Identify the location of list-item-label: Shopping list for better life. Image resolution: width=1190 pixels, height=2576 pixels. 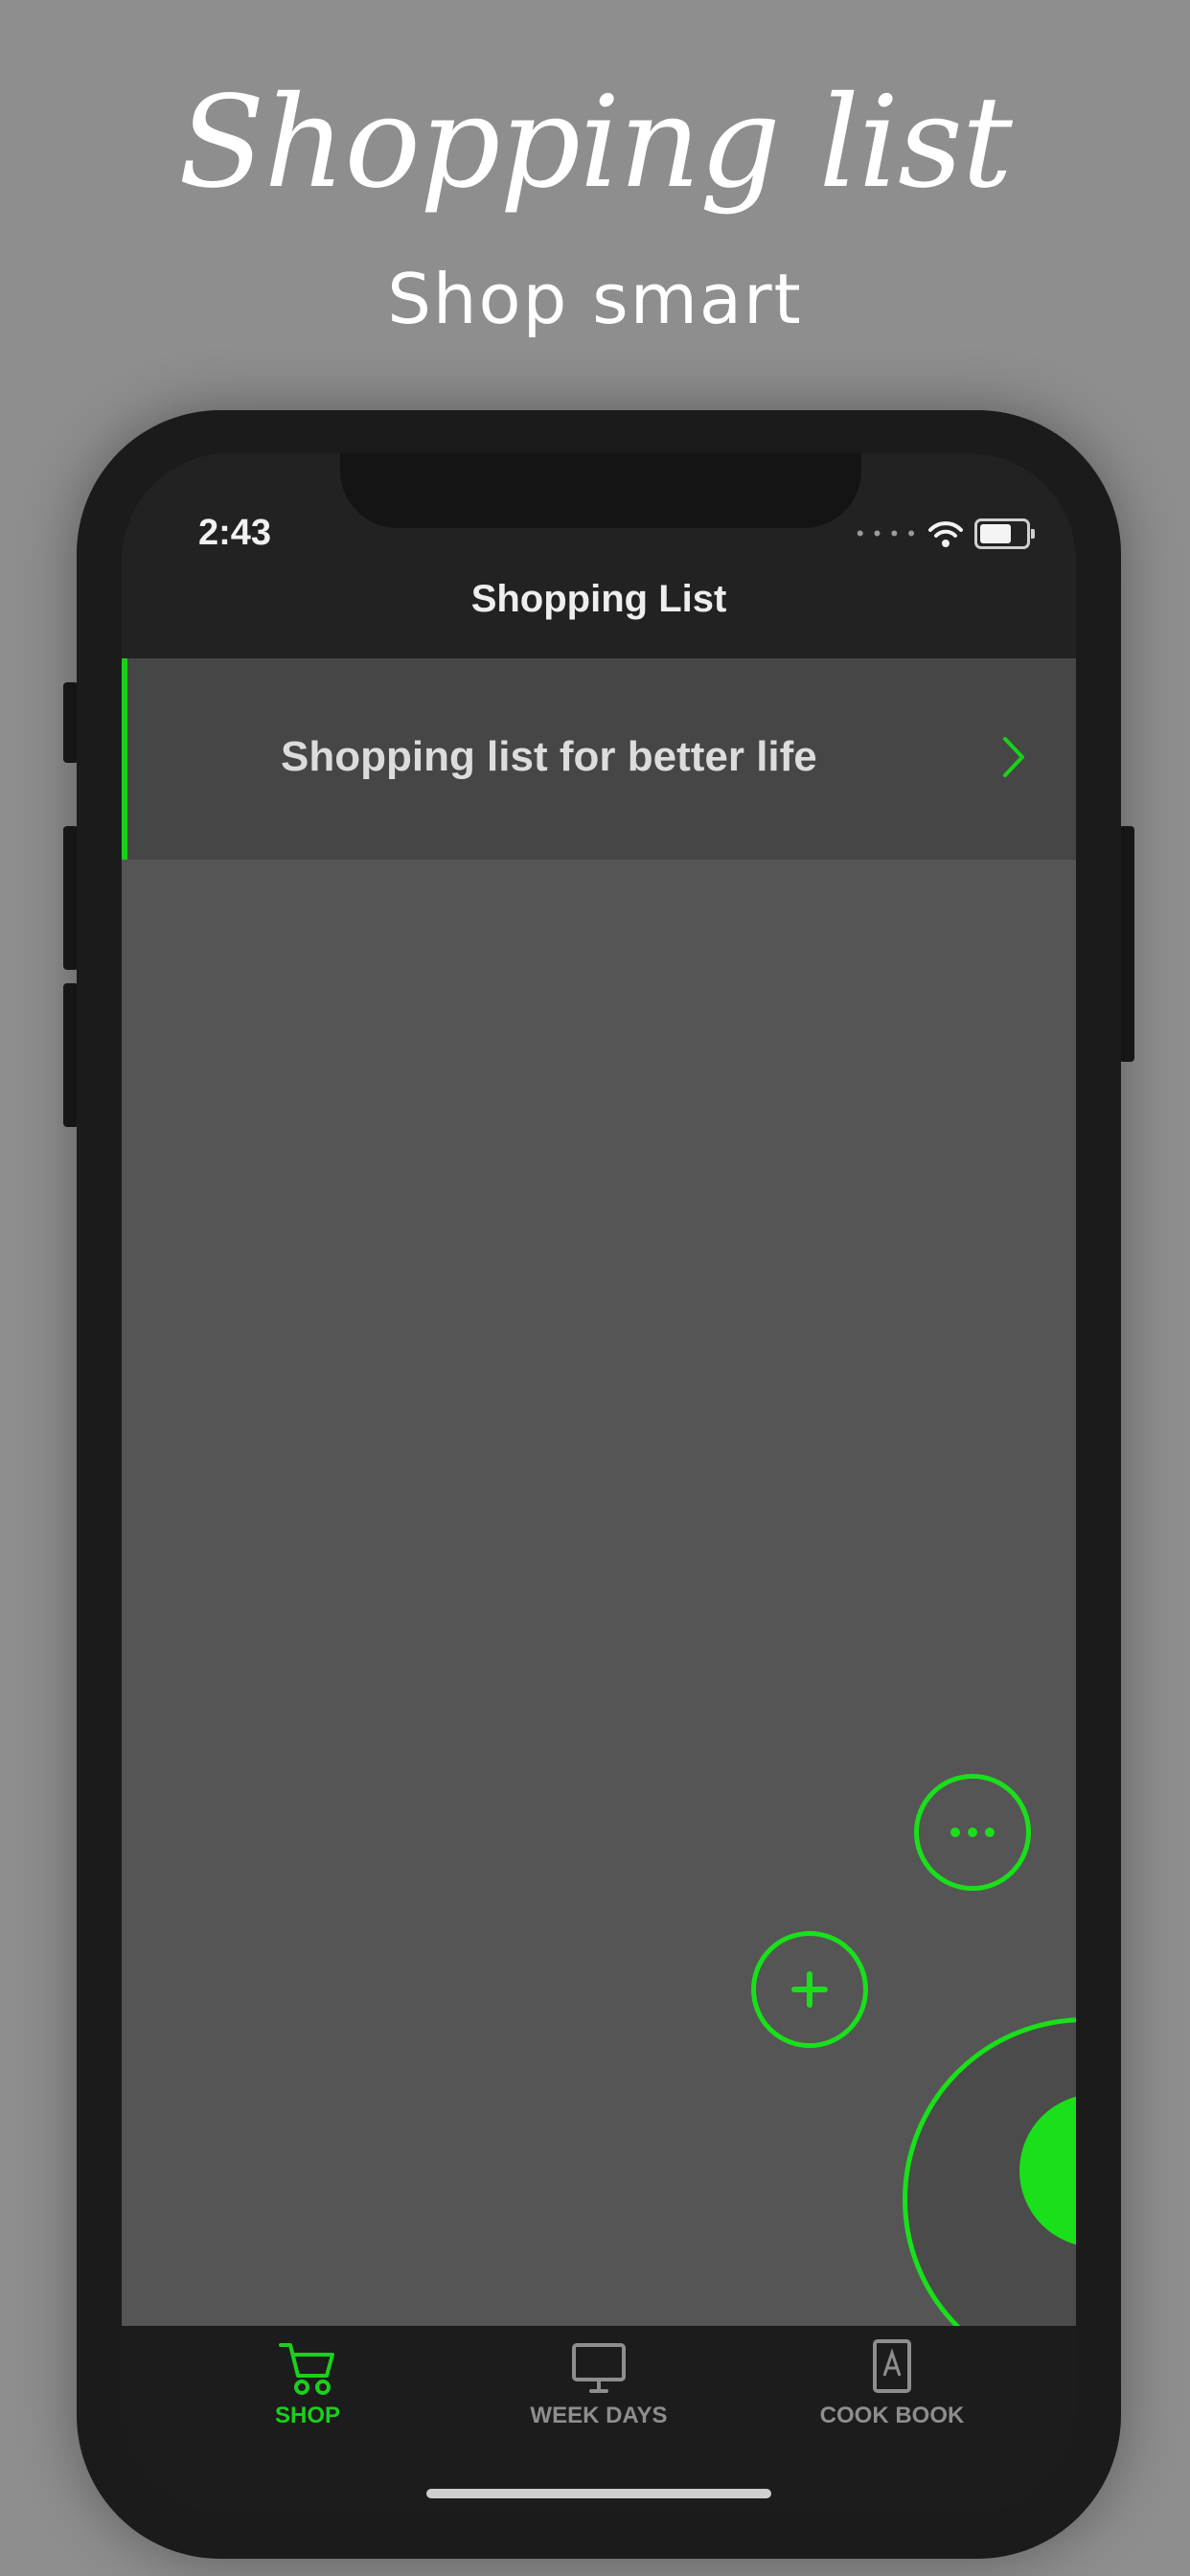
(549, 757).